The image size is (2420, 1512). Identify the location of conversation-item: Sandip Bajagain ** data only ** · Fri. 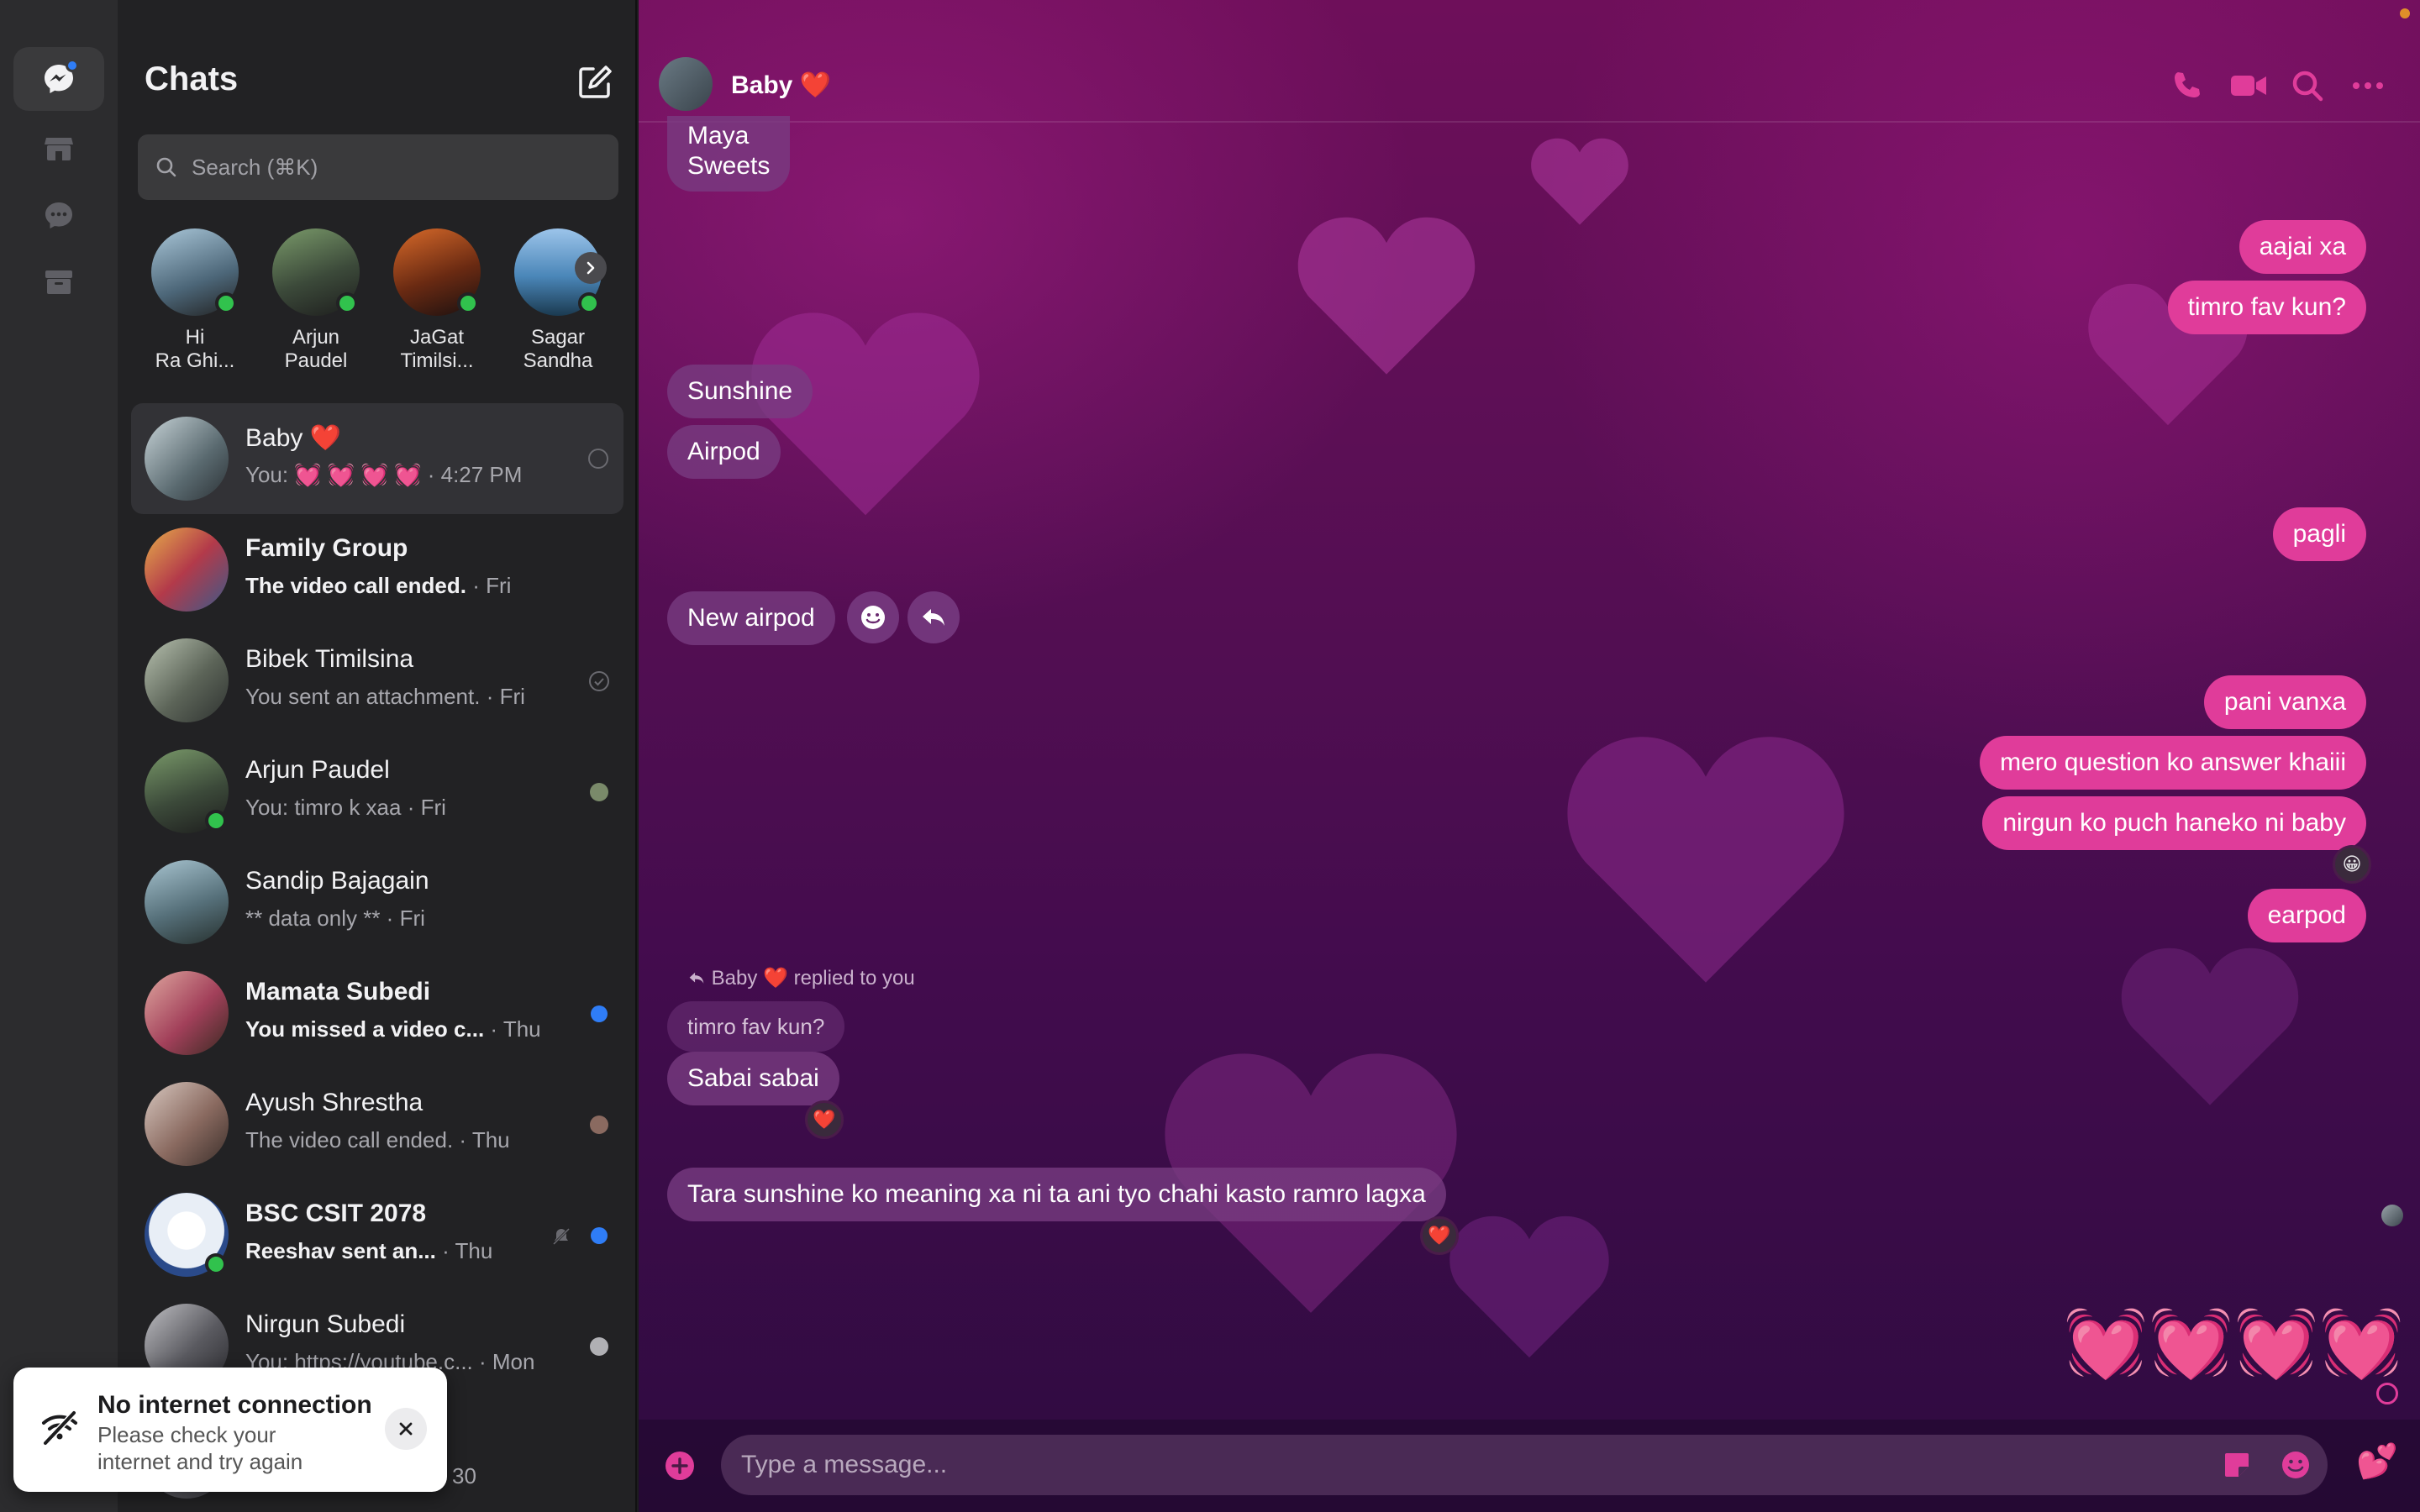
(377, 902).